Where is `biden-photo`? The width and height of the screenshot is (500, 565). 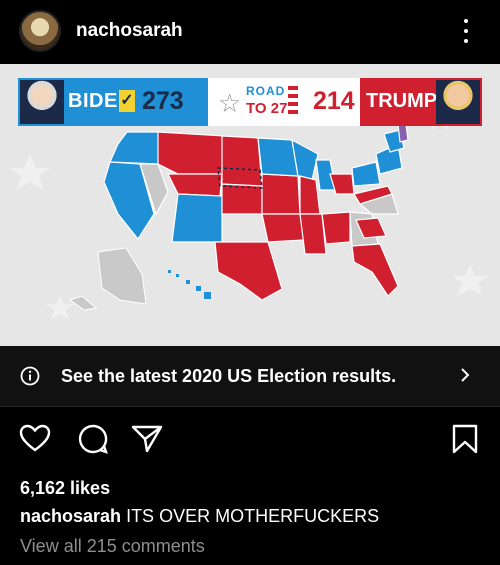
biden-photo is located at coordinates (42, 102).